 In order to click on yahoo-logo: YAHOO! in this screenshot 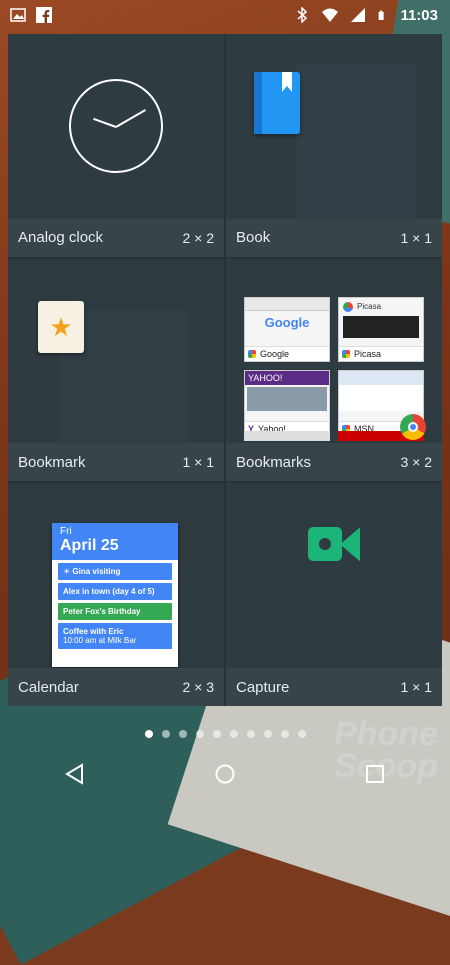, I will do `click(287, 377)`.